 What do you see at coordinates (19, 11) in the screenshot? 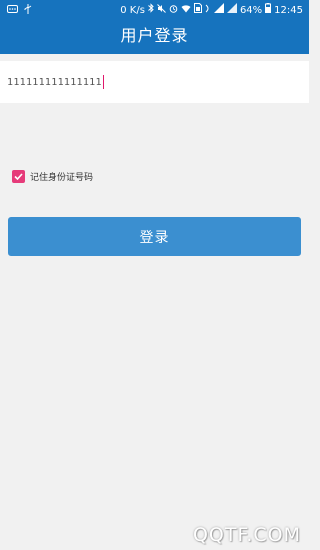
I see `status-left` at bounding box center [19, 11].